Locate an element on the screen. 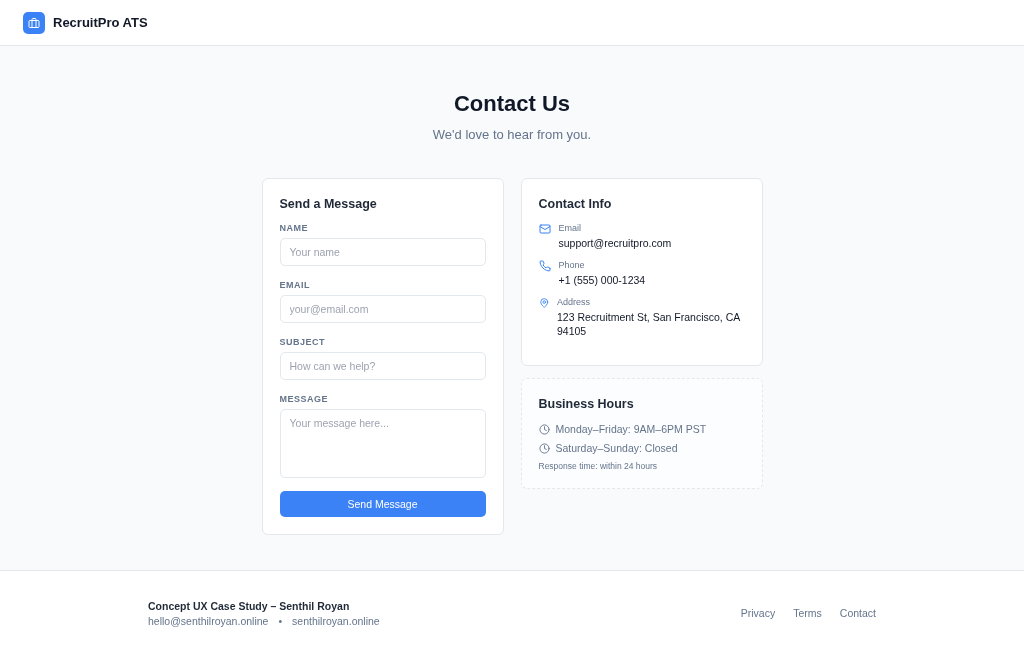 The width and height of the screenshot is (1024, 655). footer-link: Contact is located at coordinates (857, 613).